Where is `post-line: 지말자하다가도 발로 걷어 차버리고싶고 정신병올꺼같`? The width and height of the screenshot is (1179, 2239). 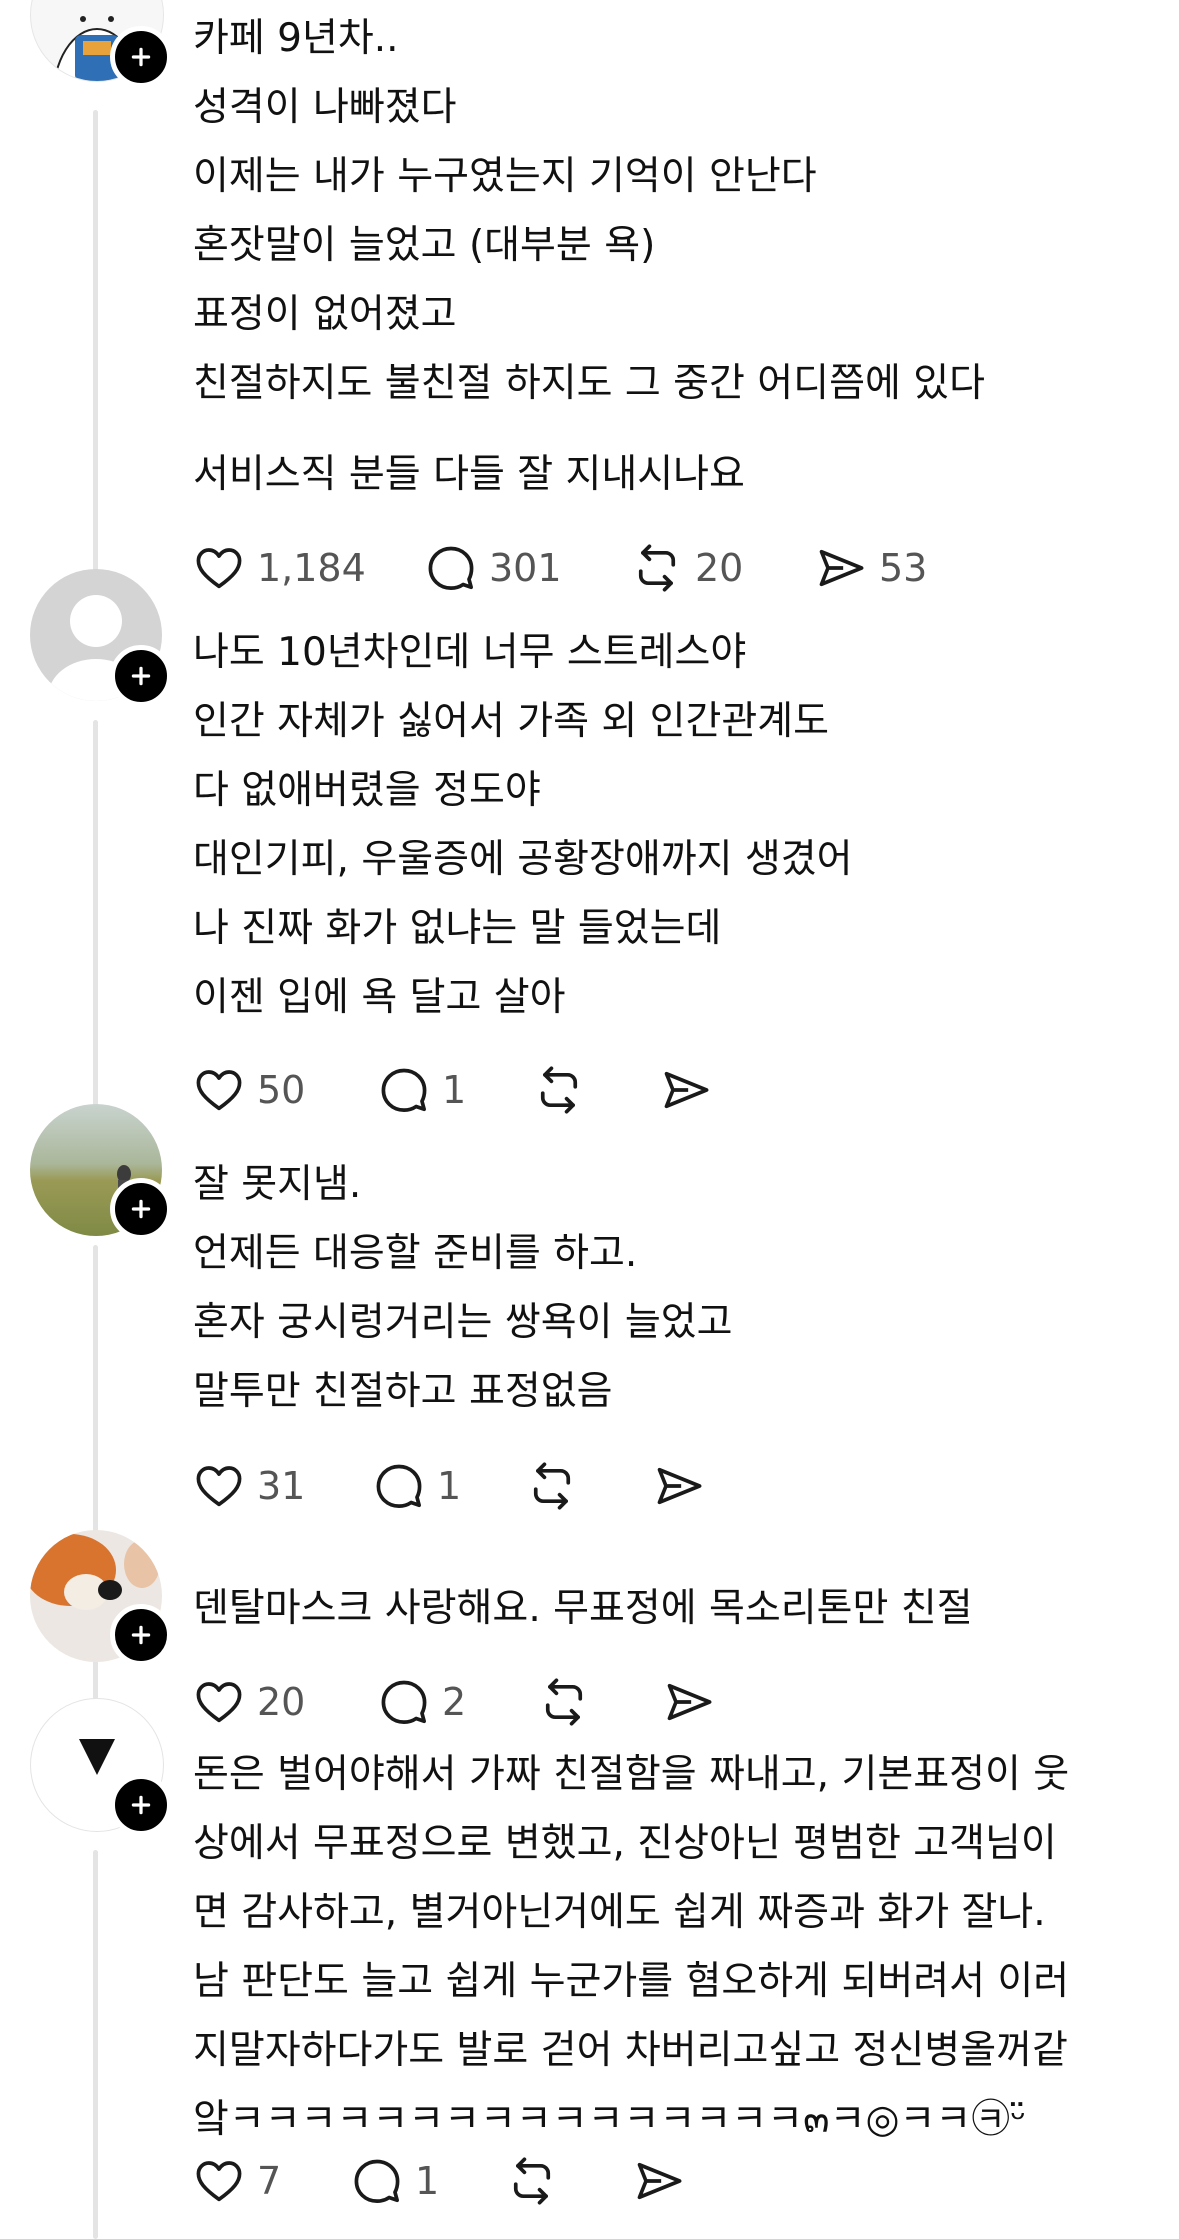 post-line: 지말자하다가도 발로 걷어 차버리고싶고 정신병올꺼같 is located at coordinates (630, 2050).